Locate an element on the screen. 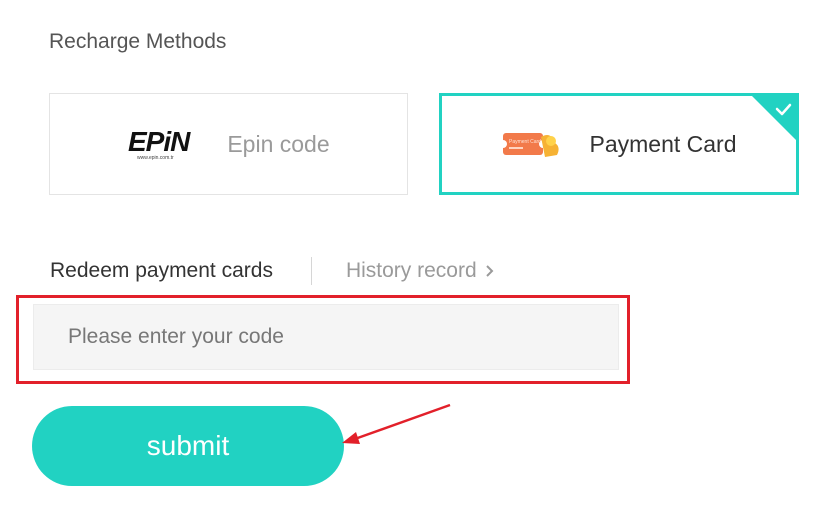 Image resolution: width=817 pixels, height=505 pixels. method-epin-code: EPiN www.epin.com.tr Epin code is located at coordinates (228, 144).